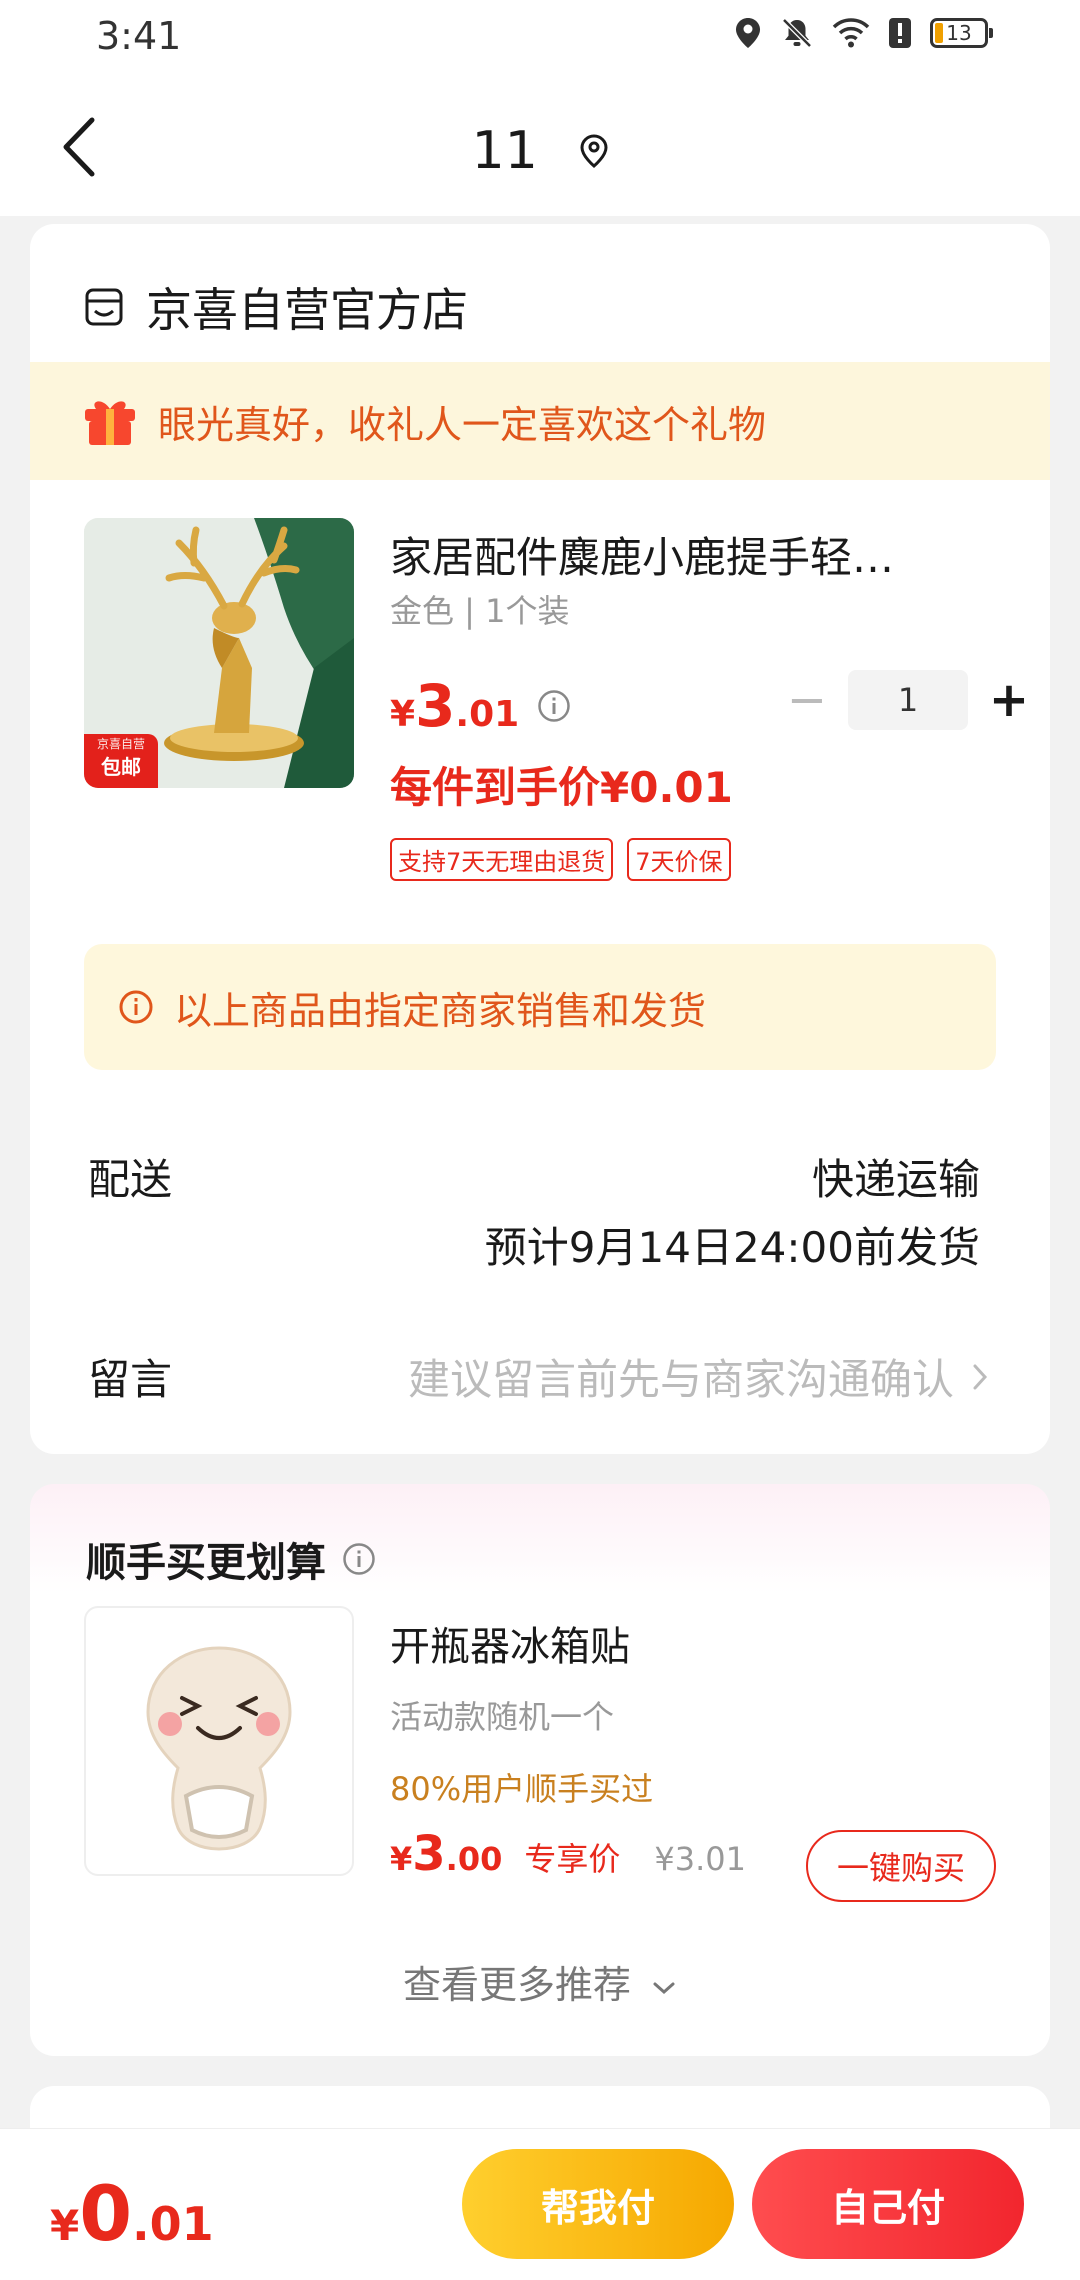 The height and width of the screenshot is (2280, 1080). What do you see at coordinates (219, 653) in the screenshot?
I see `product-image: 京喜自营 包邮` at bounding box center [219, 653].